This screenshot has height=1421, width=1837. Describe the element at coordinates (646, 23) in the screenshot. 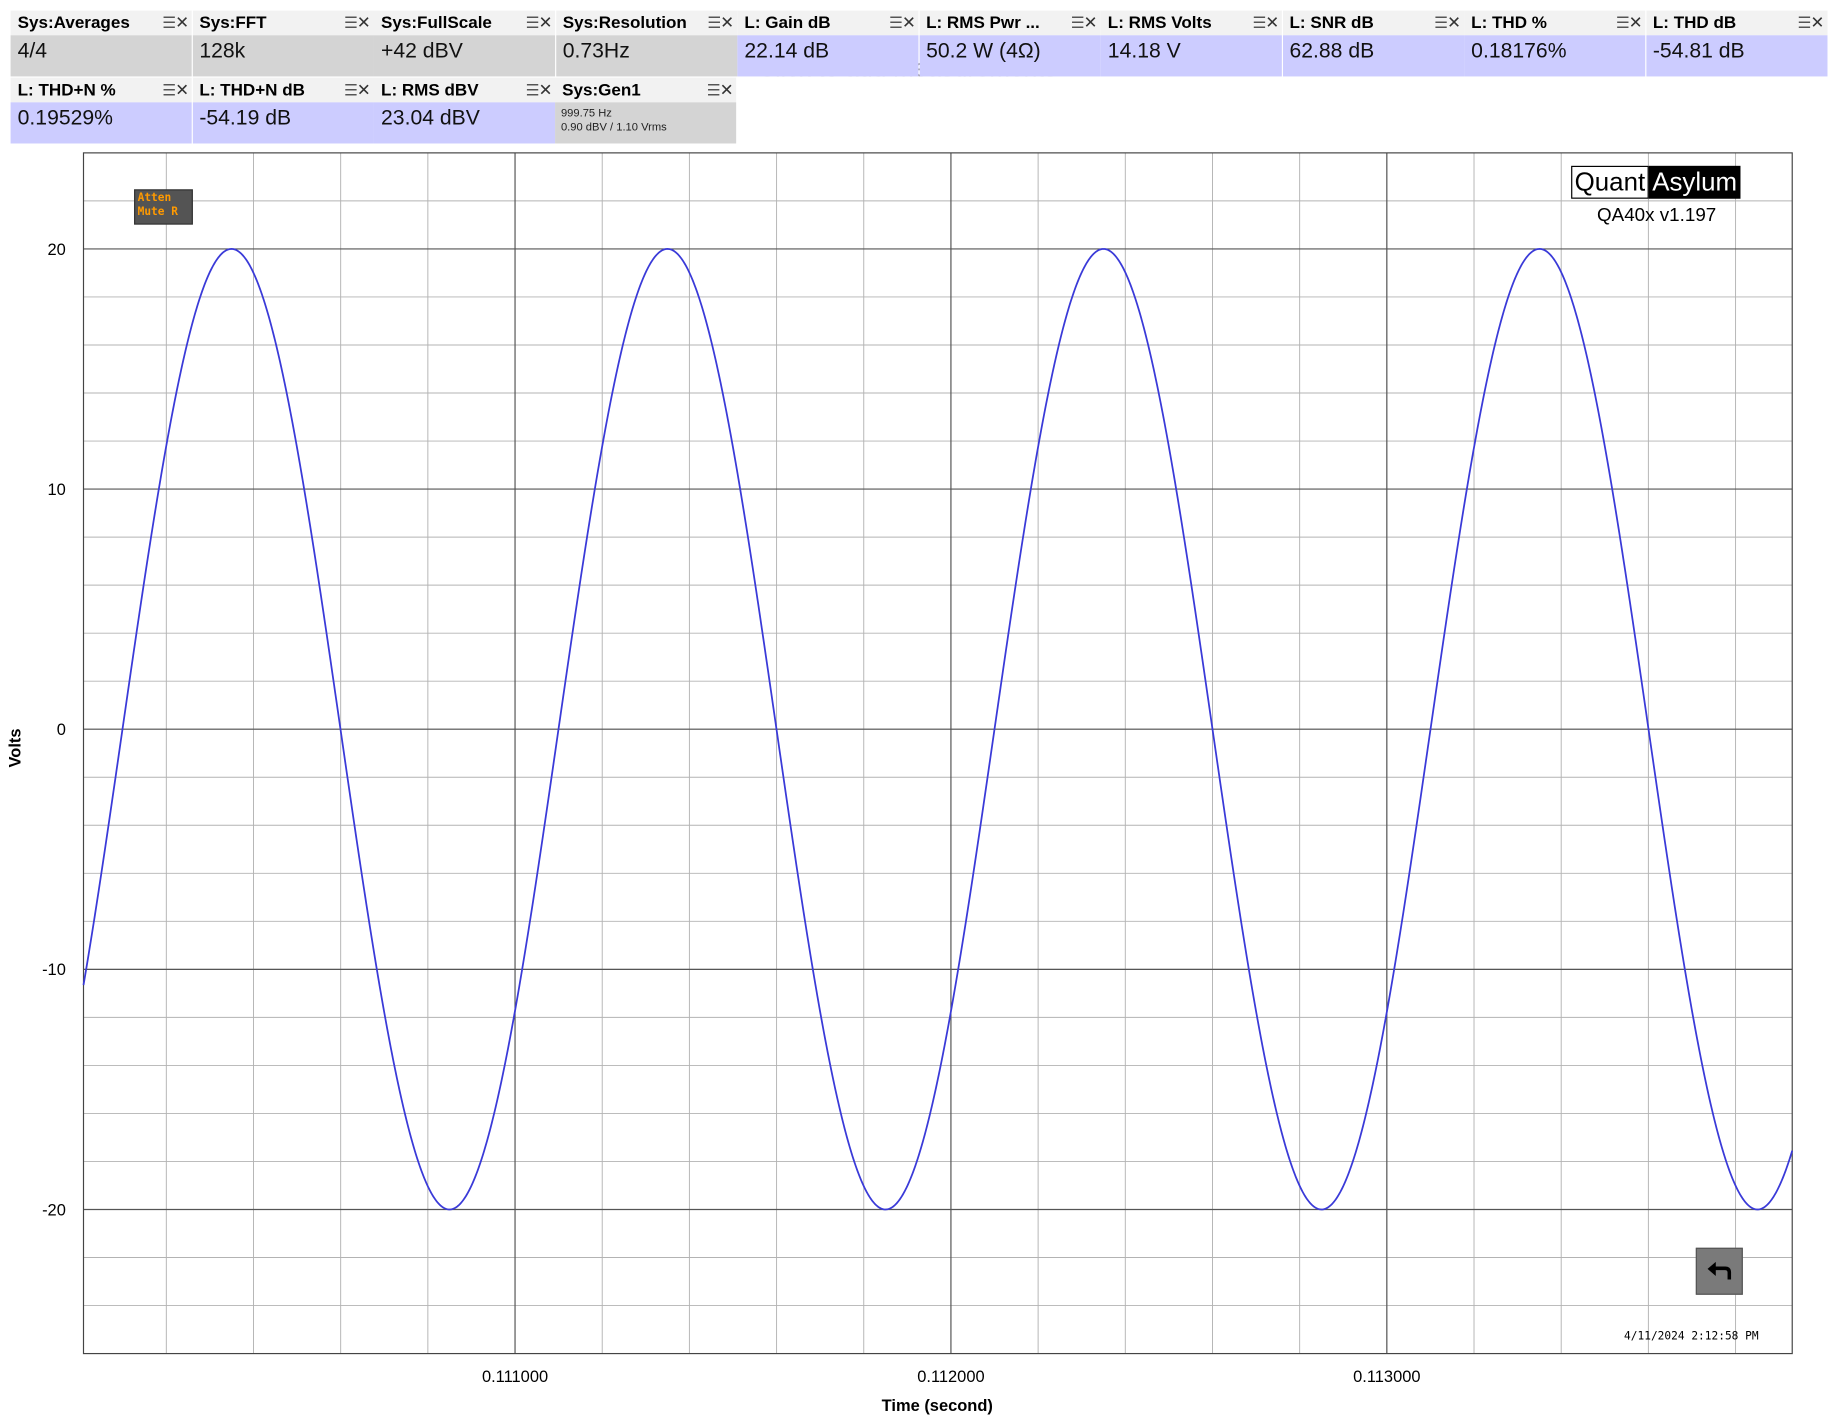

I see `measurement-header: Sys:Resolution ☰ ✕` at that location.